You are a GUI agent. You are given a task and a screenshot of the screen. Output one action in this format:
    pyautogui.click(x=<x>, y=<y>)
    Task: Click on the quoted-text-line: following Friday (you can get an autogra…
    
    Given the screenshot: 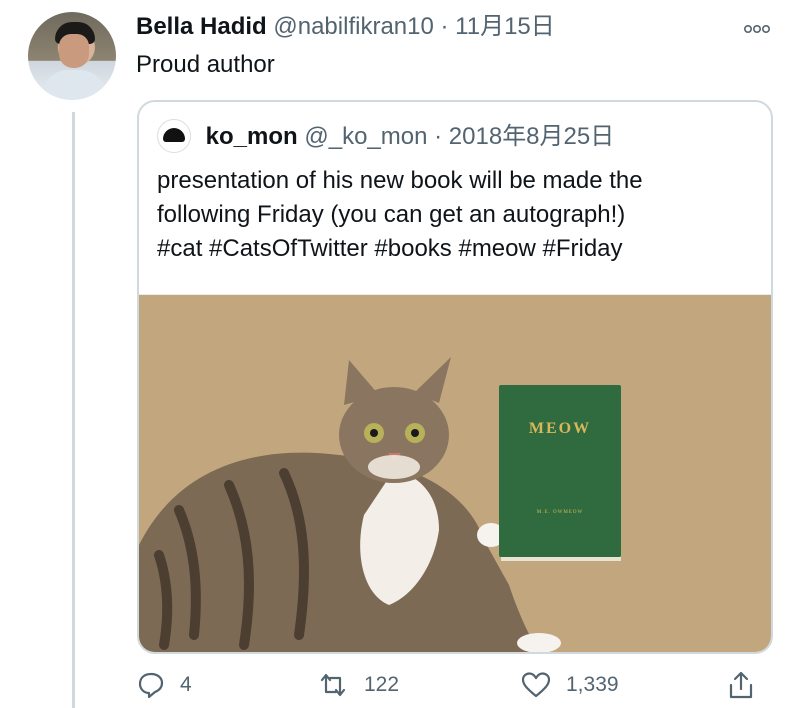 What is the action you would take?
    pyautogui.click(x=391, y=214)
    